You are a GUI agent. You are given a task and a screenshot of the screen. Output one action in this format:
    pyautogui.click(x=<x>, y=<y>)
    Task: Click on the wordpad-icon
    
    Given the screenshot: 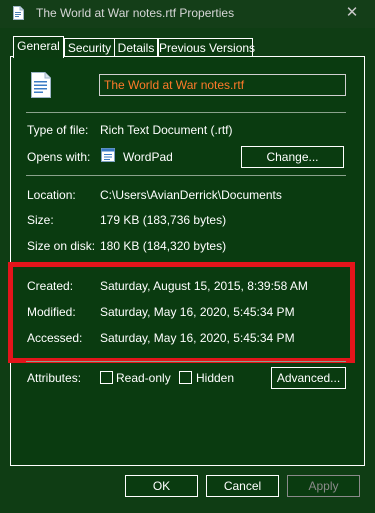 What is the action you would take?
    pyautogui.click(x=108, y=155)
    